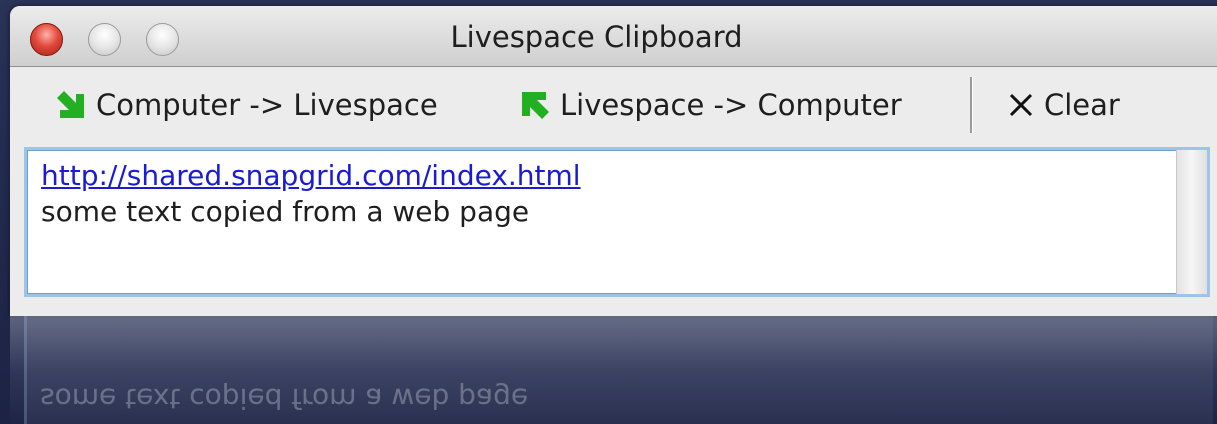  Describe the element at coordinates (1021, 105) in the screenshot. I see `clear-x-icon` at that location.